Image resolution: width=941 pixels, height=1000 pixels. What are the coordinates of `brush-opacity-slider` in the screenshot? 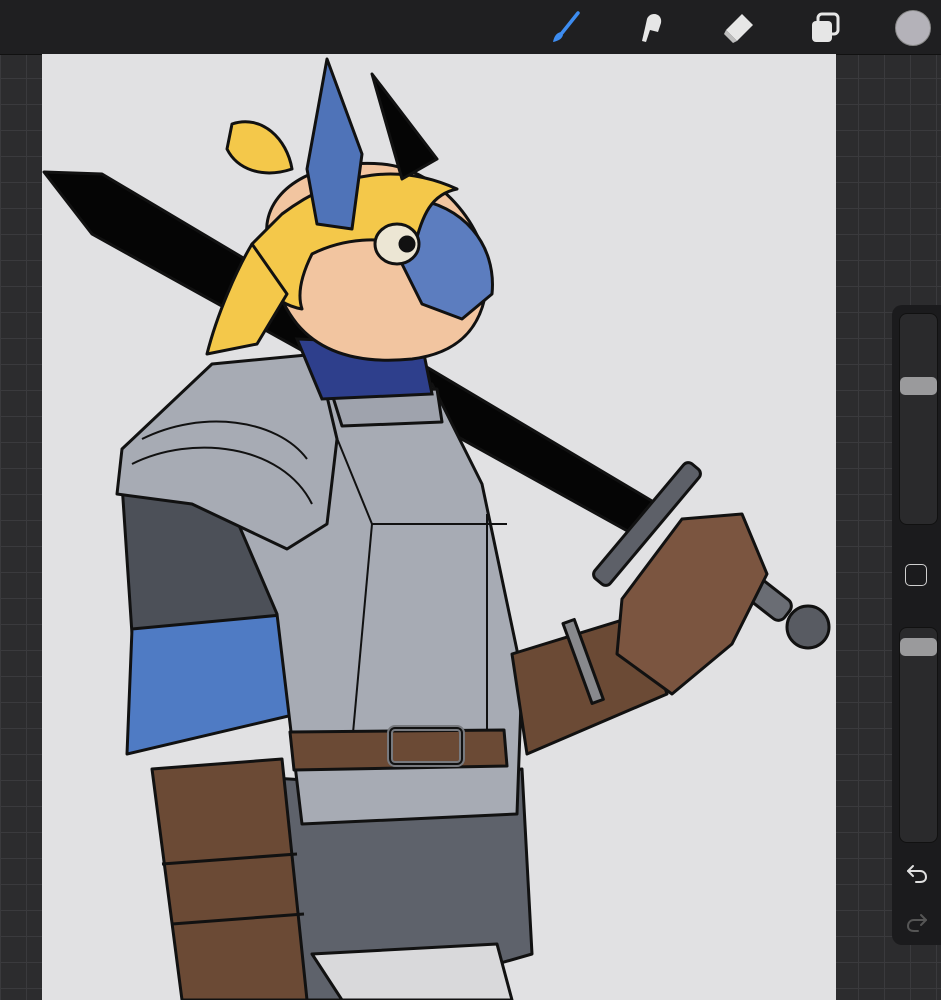 It's located at (918, 735).